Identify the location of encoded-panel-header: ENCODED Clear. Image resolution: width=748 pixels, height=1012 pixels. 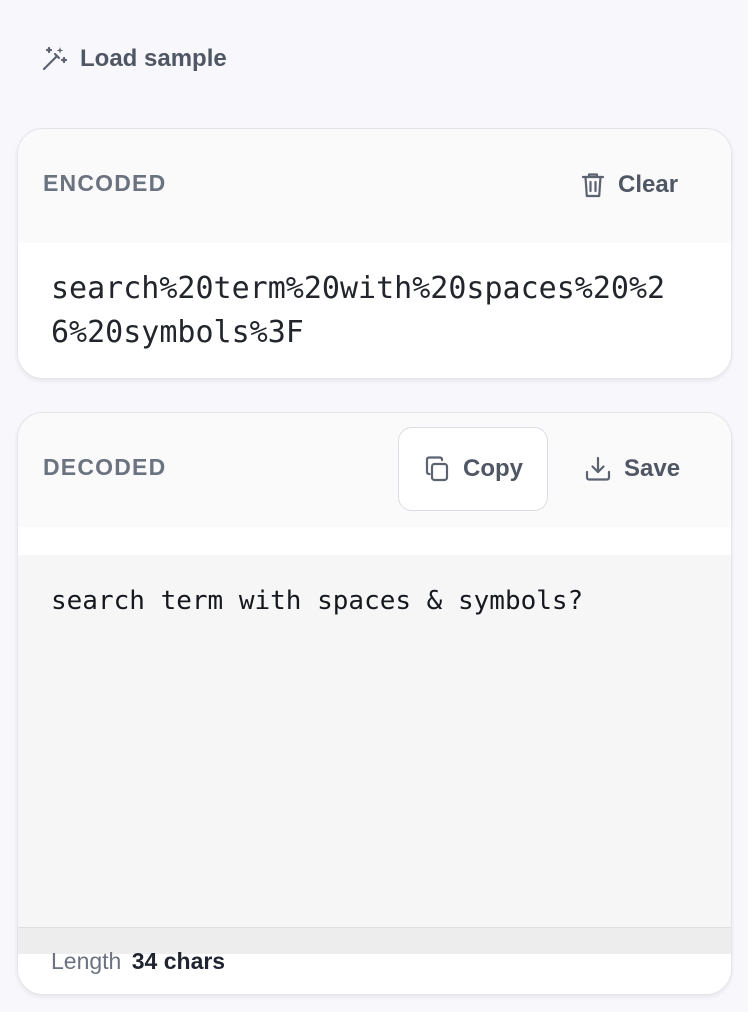
(374, 186).